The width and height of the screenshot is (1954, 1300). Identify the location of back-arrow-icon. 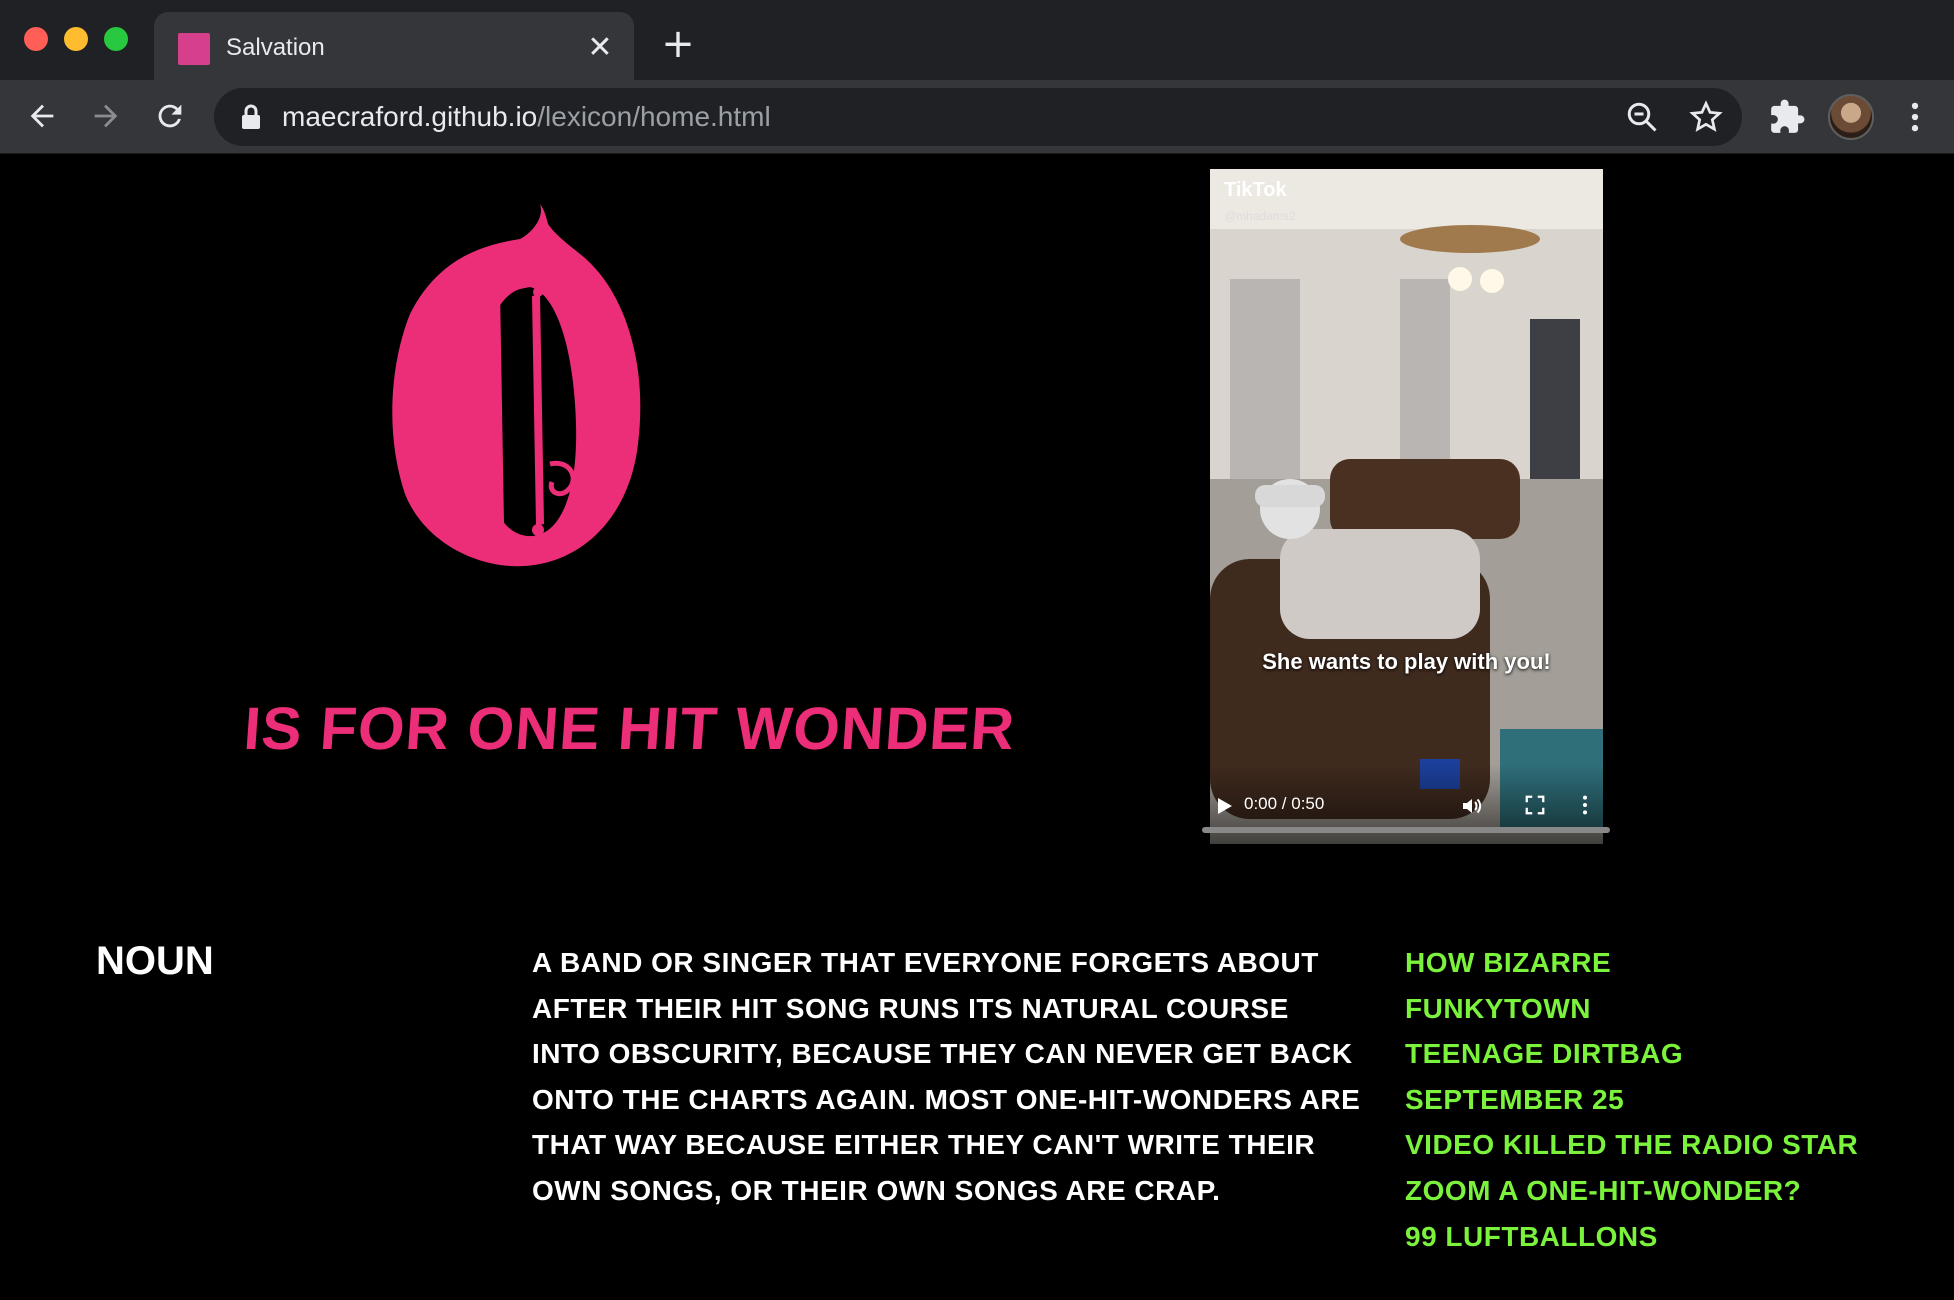
(42, 116).